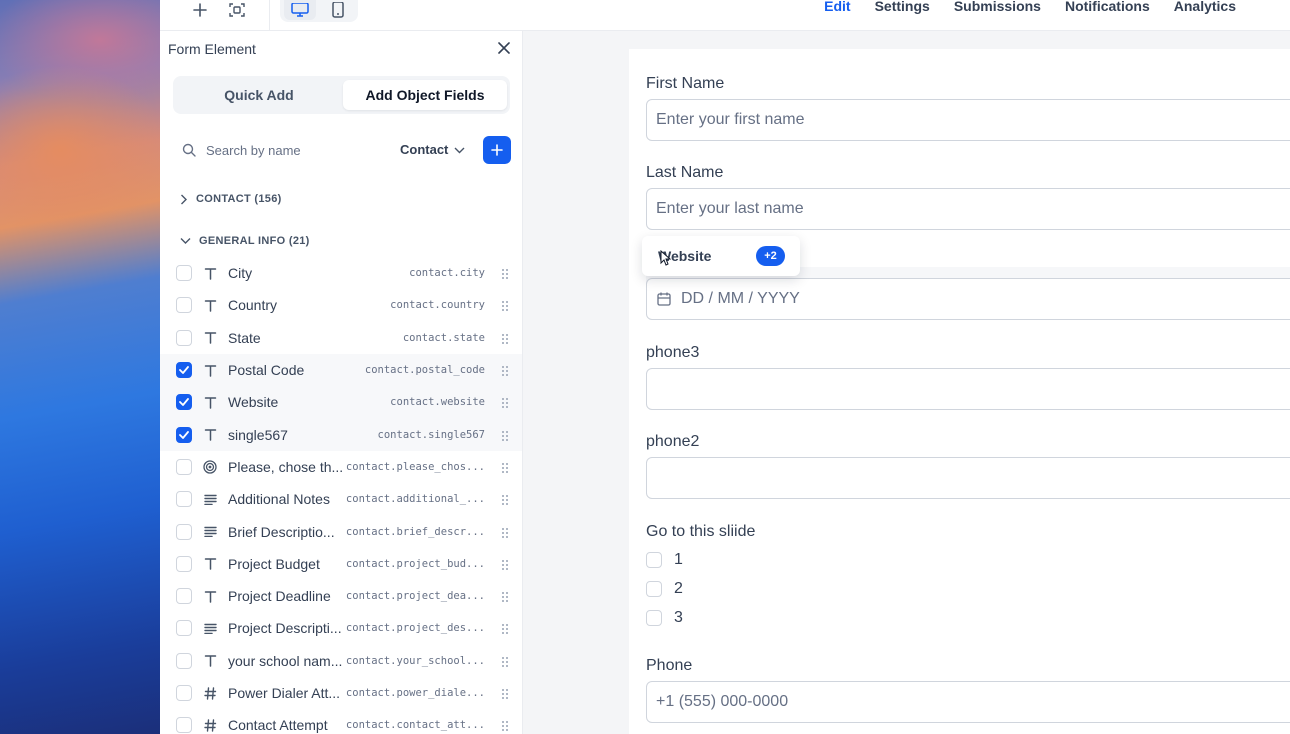  What do you see at coordinates (968, 299) in the screenshot?
I see `date-field: DD / MM / YYYY` at bounding box center [968, 299].